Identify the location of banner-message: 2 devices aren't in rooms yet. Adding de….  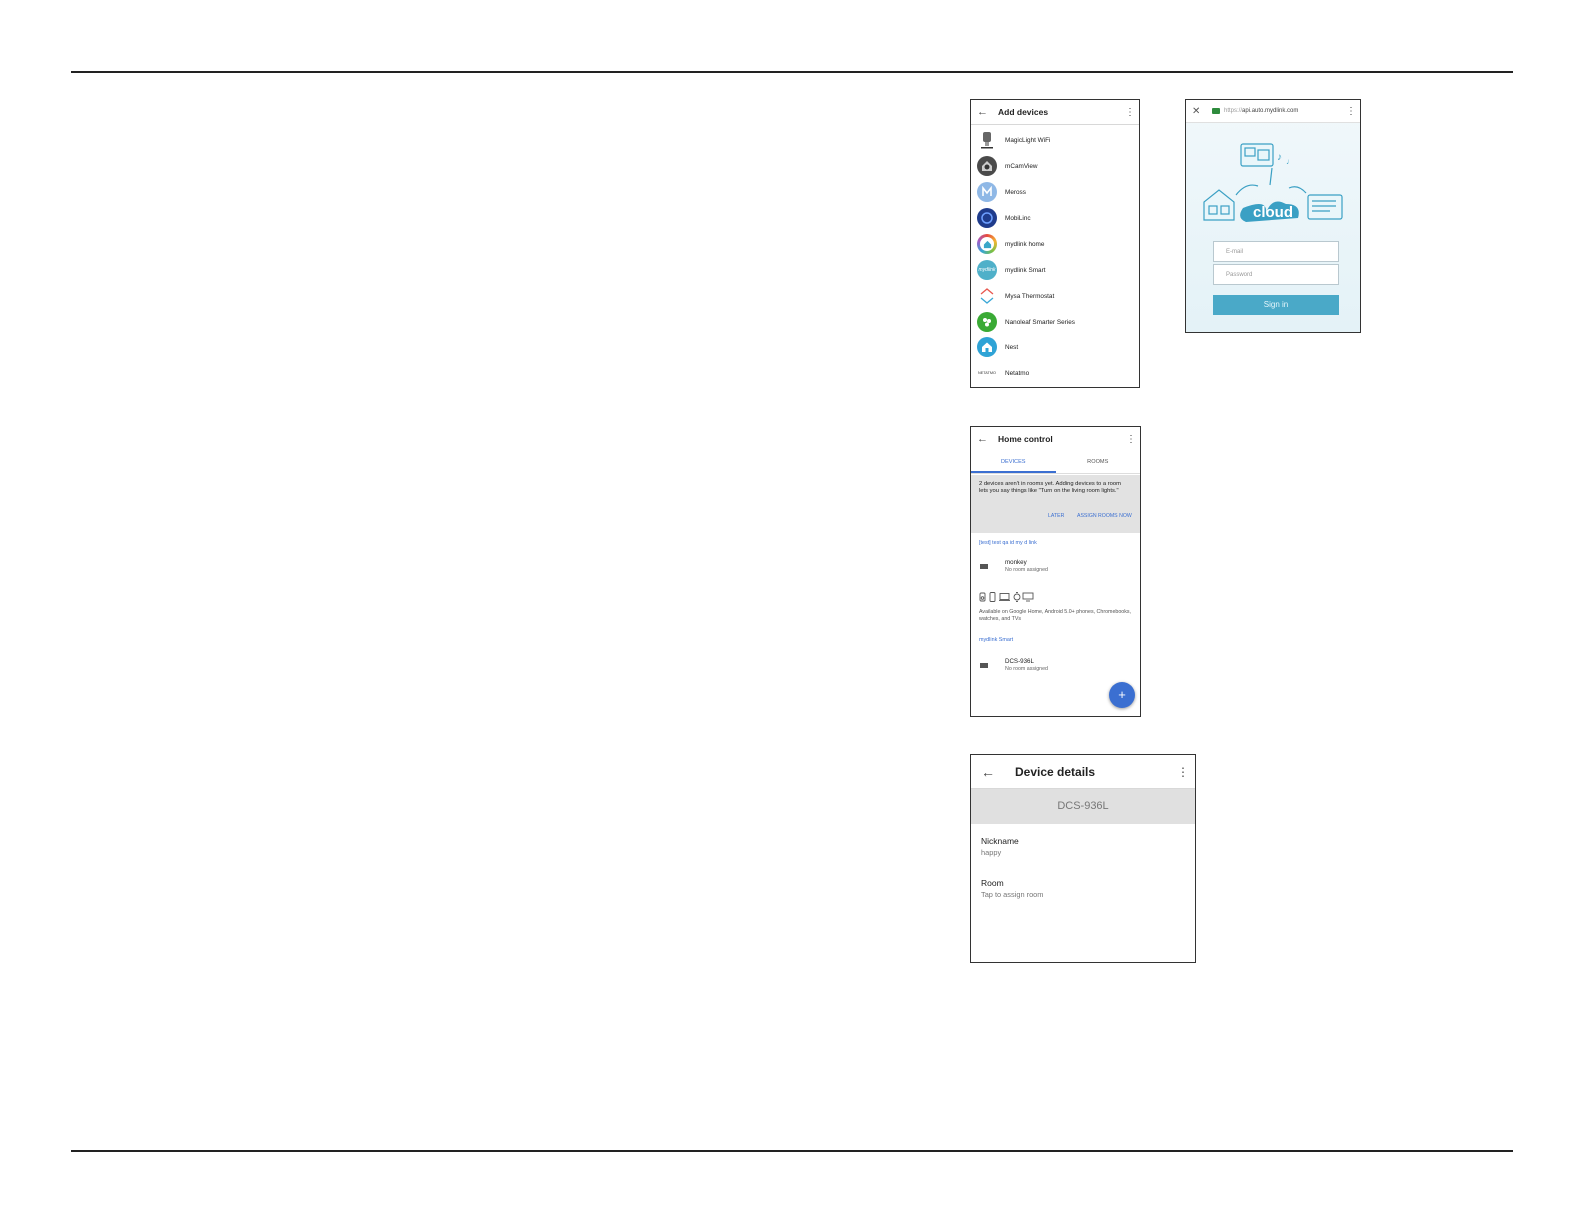
(1050, 488).